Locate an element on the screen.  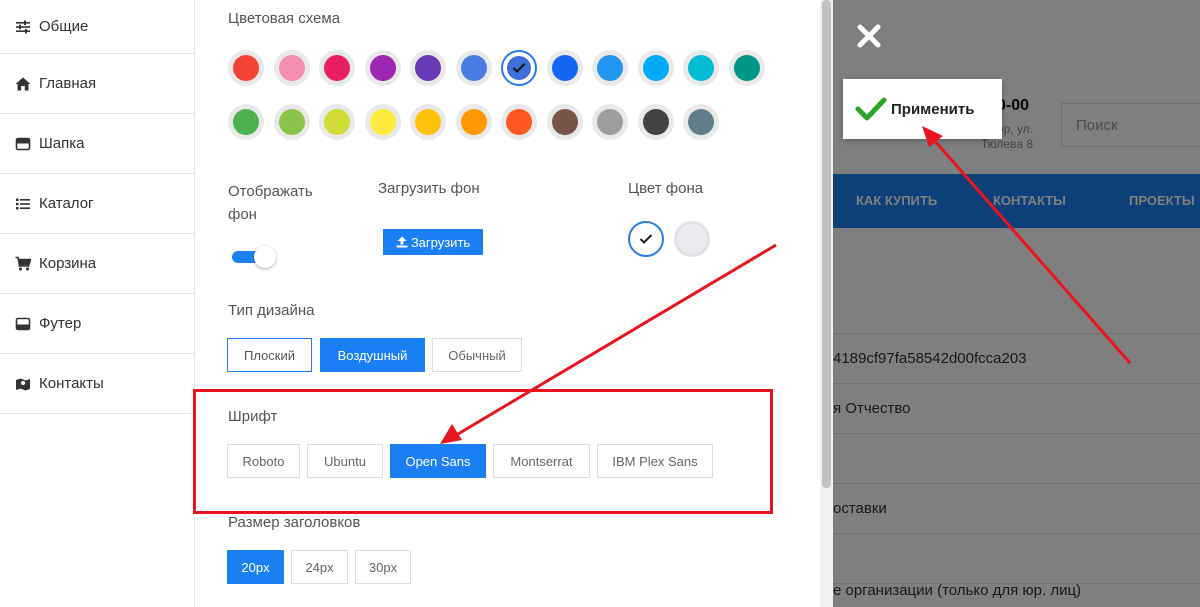
heading-size-24-button: 24px is located at coordinates (319, 567).